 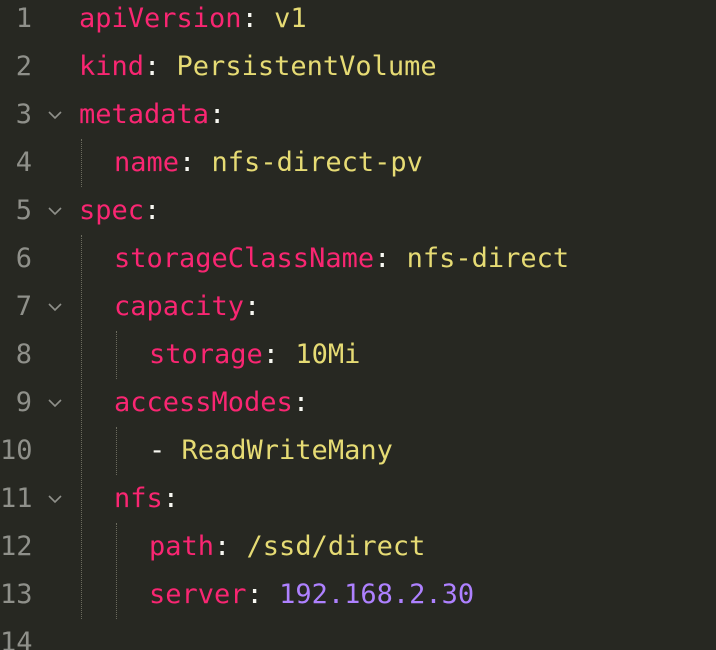 I want to click on code-text: apiVersion: v1, so click(x=193, y=21).